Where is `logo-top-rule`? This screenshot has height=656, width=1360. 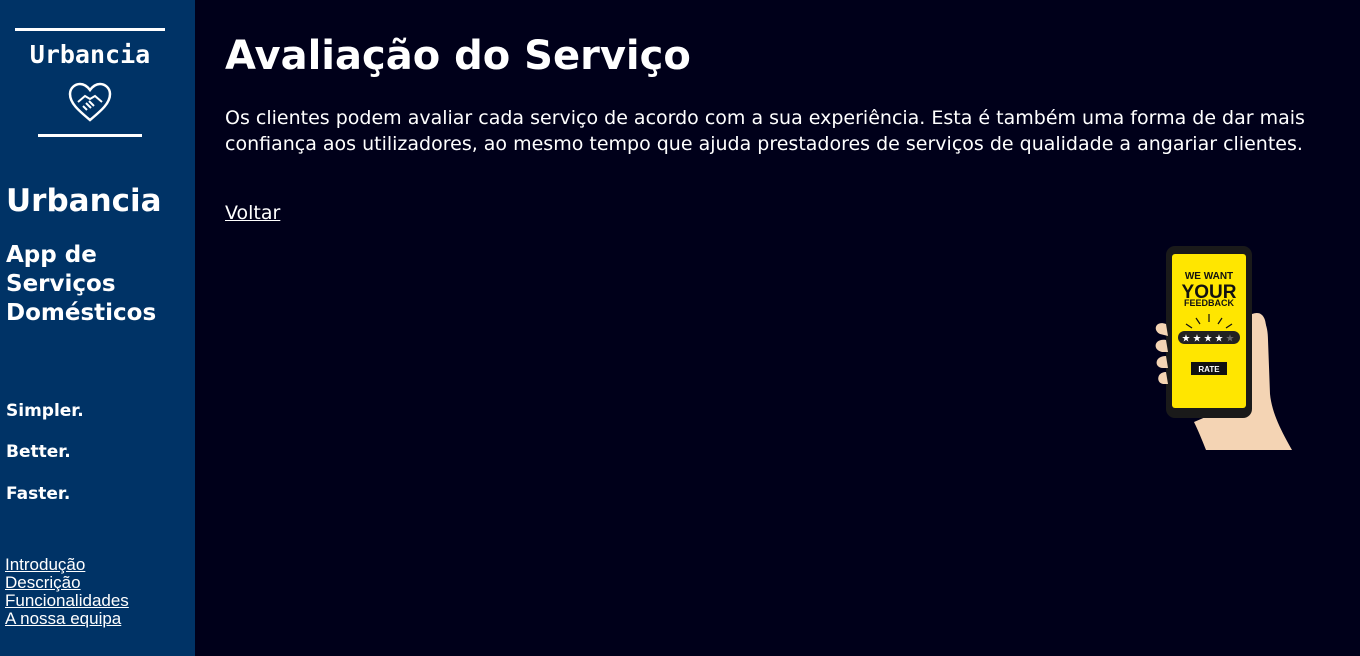 logo-top-rule is located at coordinates (90, 29).